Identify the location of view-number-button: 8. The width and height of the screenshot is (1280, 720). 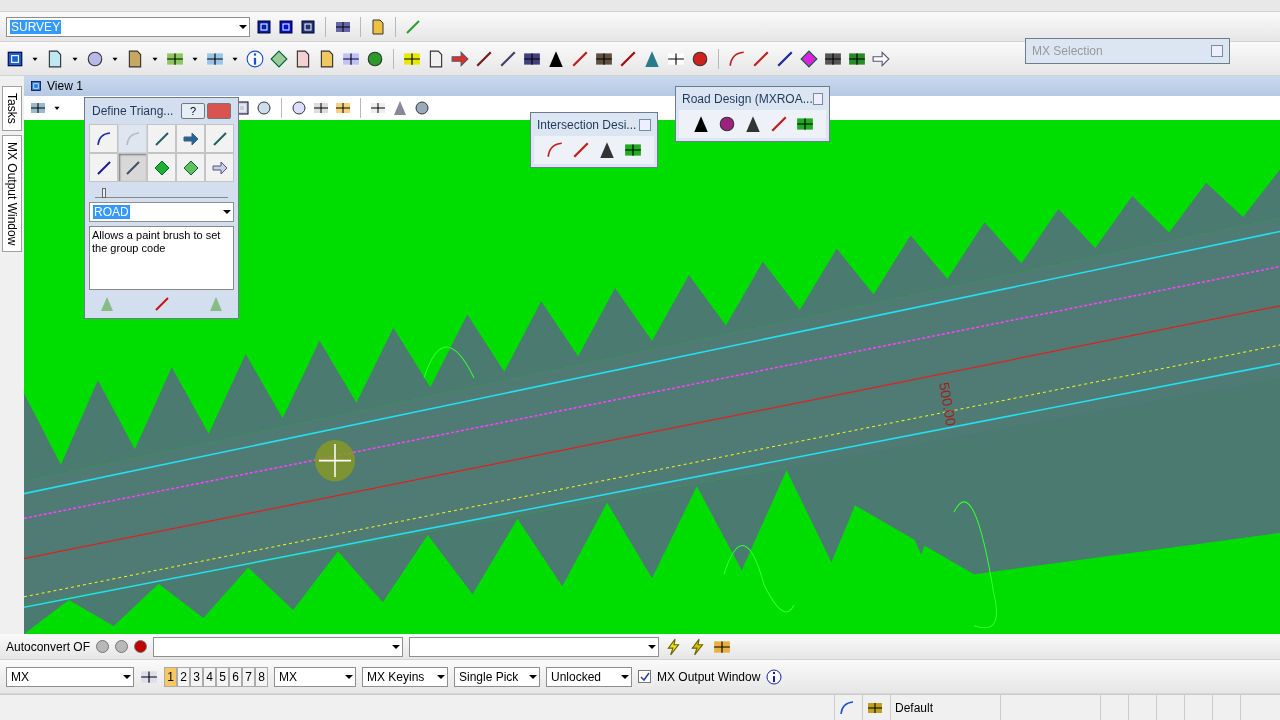
(261, 676).